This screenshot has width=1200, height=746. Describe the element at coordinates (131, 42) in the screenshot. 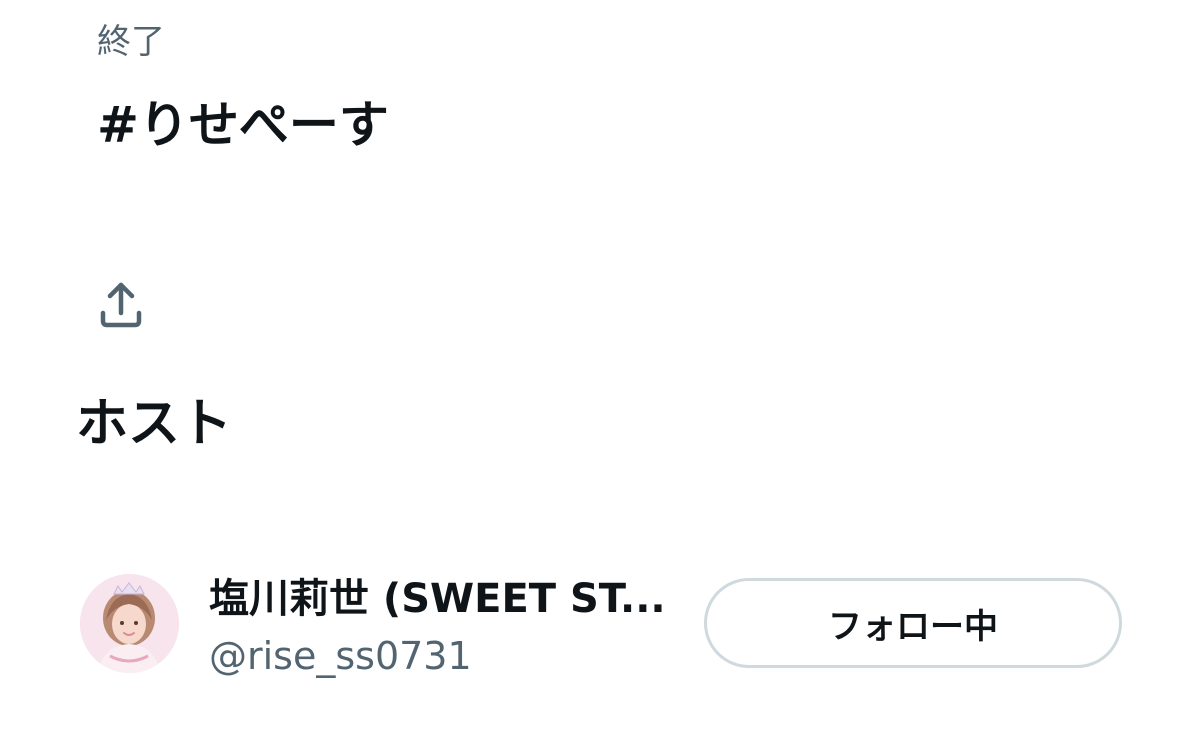

I see `space-status-label: 終了` at that location.